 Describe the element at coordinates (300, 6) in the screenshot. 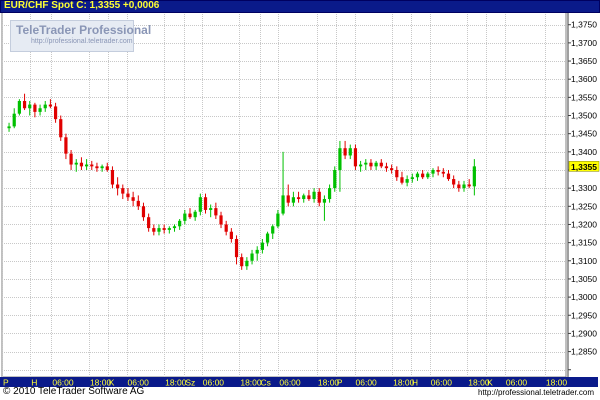

I see `title-bar: EUR/CHF Spot C: 1,3355 +0,0006` at that location.